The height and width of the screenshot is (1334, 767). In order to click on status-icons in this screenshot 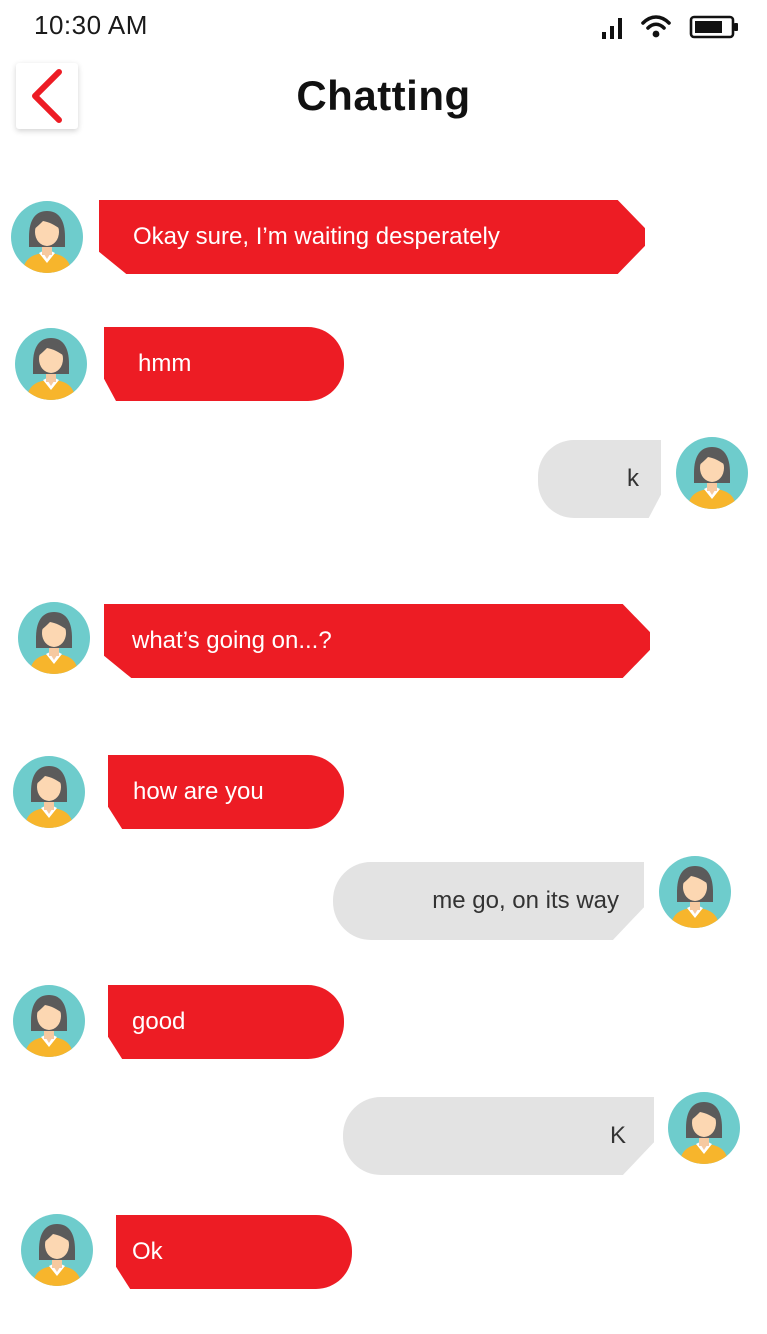, I will do `click(670, 27)`.